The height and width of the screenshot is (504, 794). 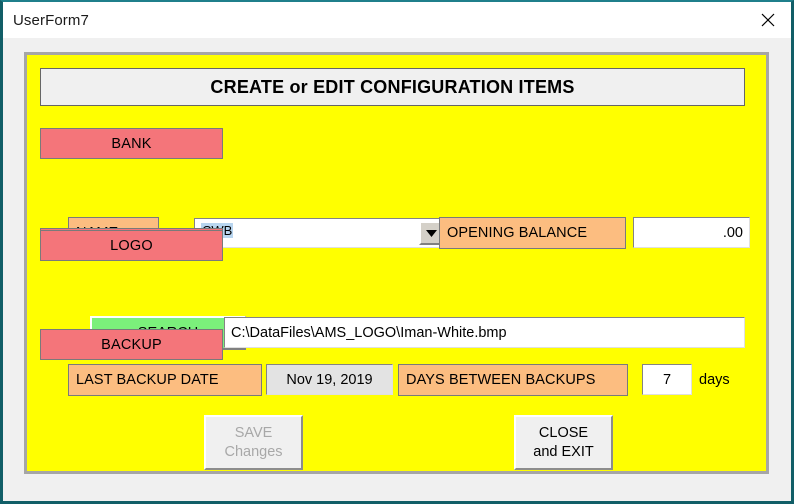 What do you see at coordinates (563, 451) in the screenshot?
I see `close-and-exit-line2: and EXIT` at bounding box center [563, 451].